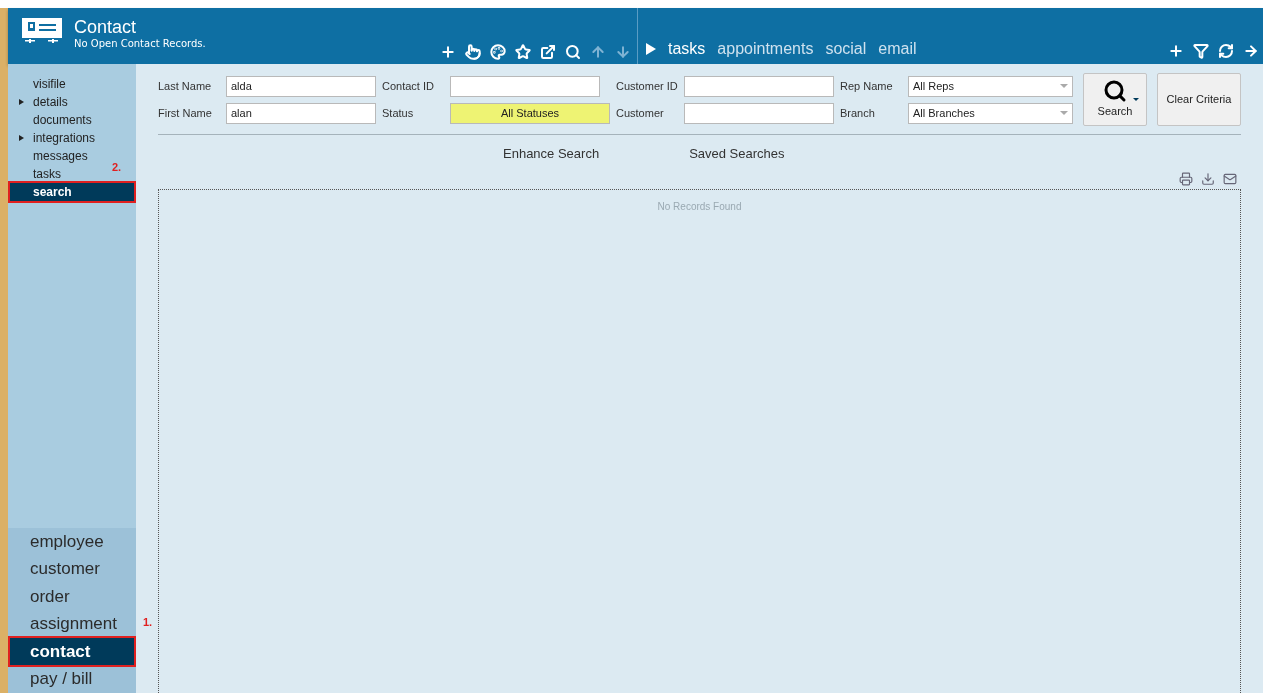 This screenshot has height=693, width=1263. What do you see at coordinates (62, 120) in the screenshot?
I see `sidebar-item: documents` at bounding box center [62, 120].